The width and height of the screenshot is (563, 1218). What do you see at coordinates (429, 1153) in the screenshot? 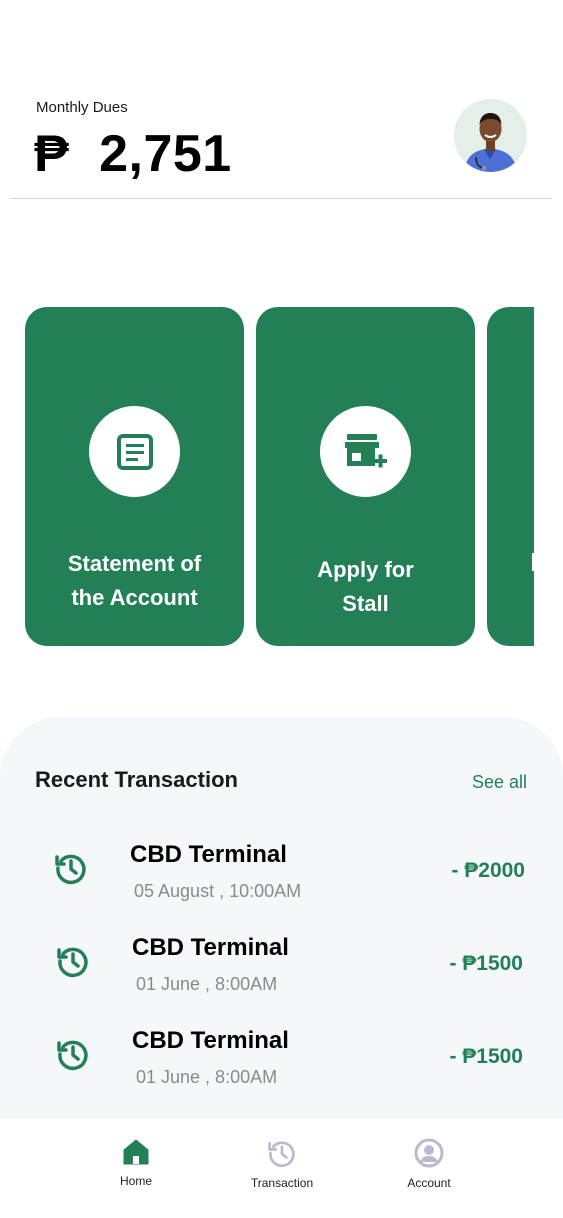
I see `user-circle-icon` at bounding box center [429, 1153].